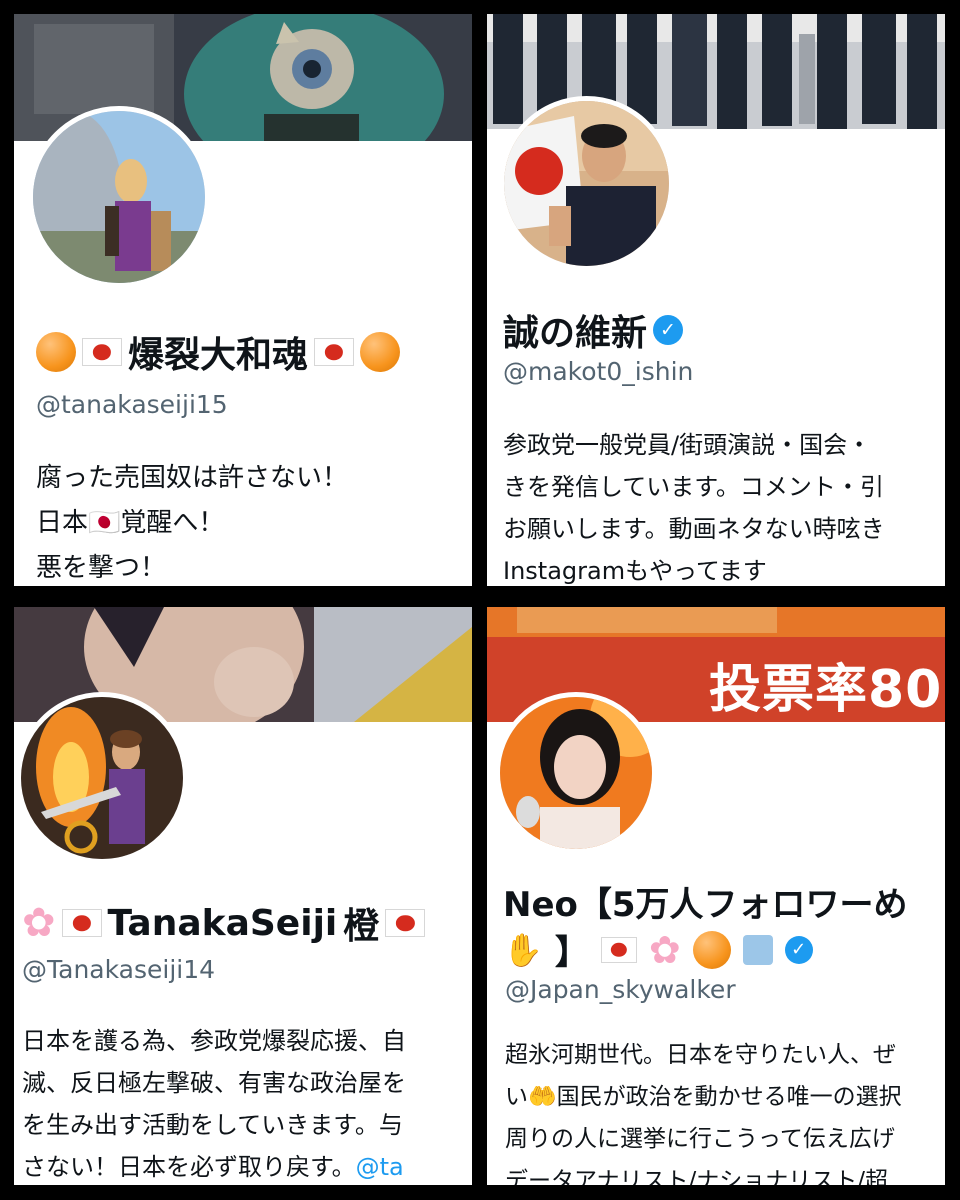 The height and width of the screenshot is (1200, 960). What do you see at coordinates (620, 989) in the screenshot?
I see `username-handle: @Japan_skywalker` at bounding box center [620, 989].